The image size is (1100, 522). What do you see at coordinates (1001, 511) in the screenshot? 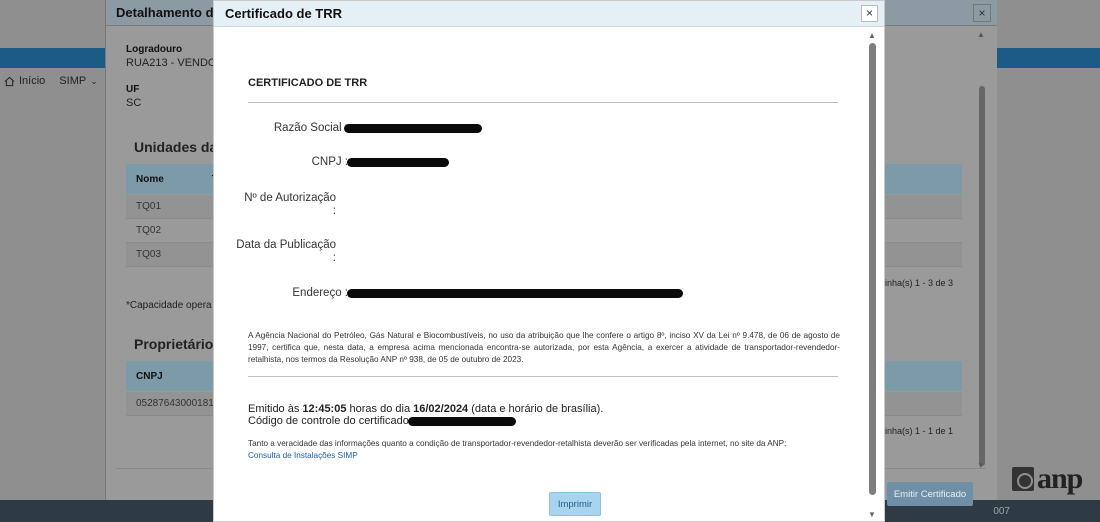
I see `footer-version: 007` at bounding box center [1001, 511].